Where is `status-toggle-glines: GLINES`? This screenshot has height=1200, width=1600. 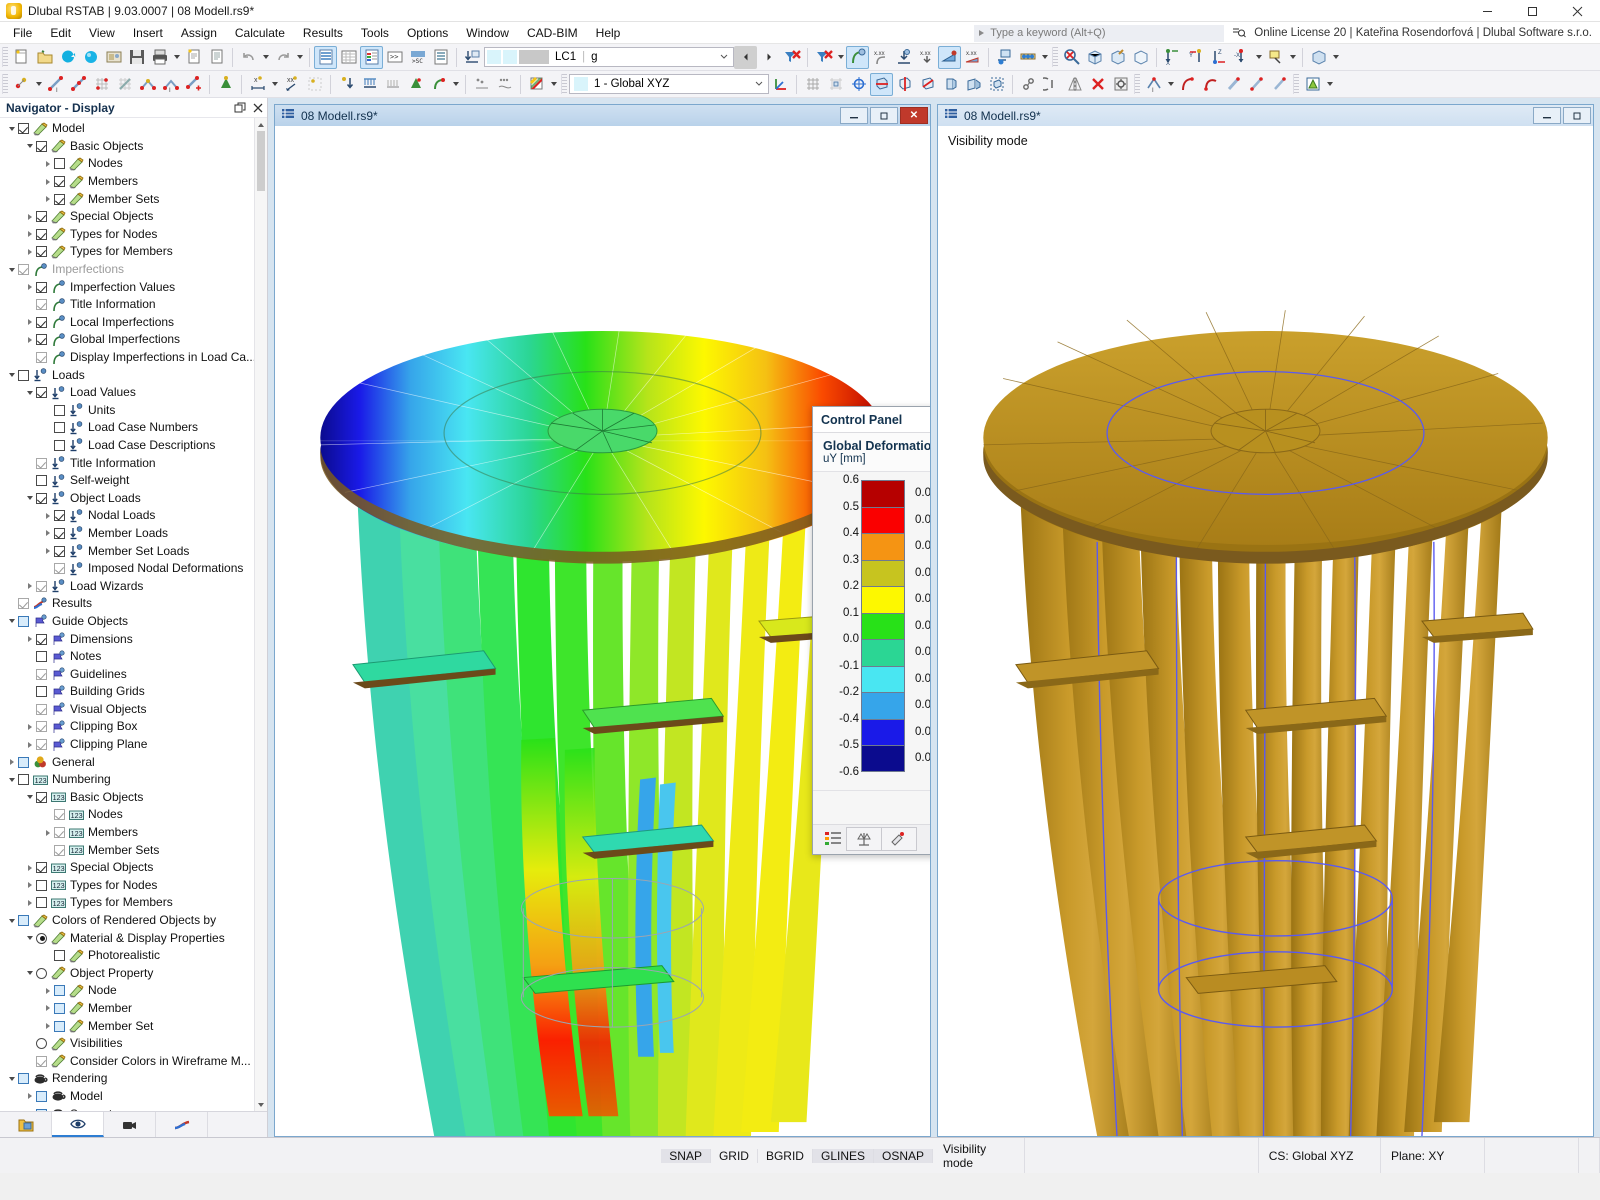 status-toggle-glines: GLINES is located at coordinates (843, 1155).